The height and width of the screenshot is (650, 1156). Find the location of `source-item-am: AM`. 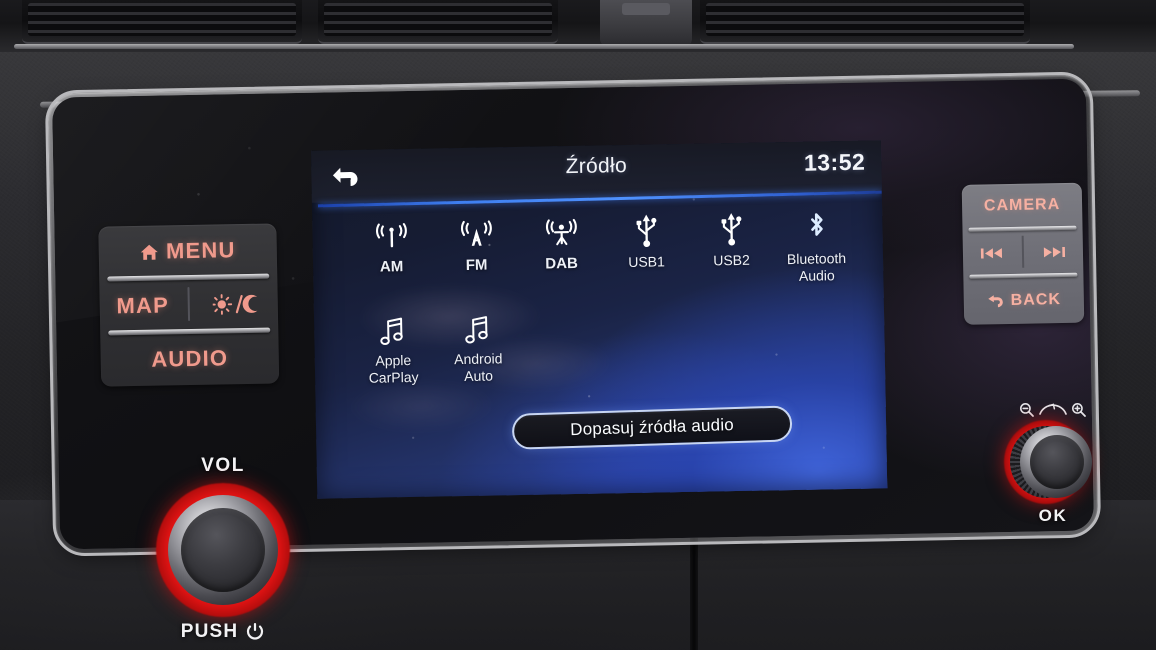

source-item-am: AM is located at coordinates (391, 253).